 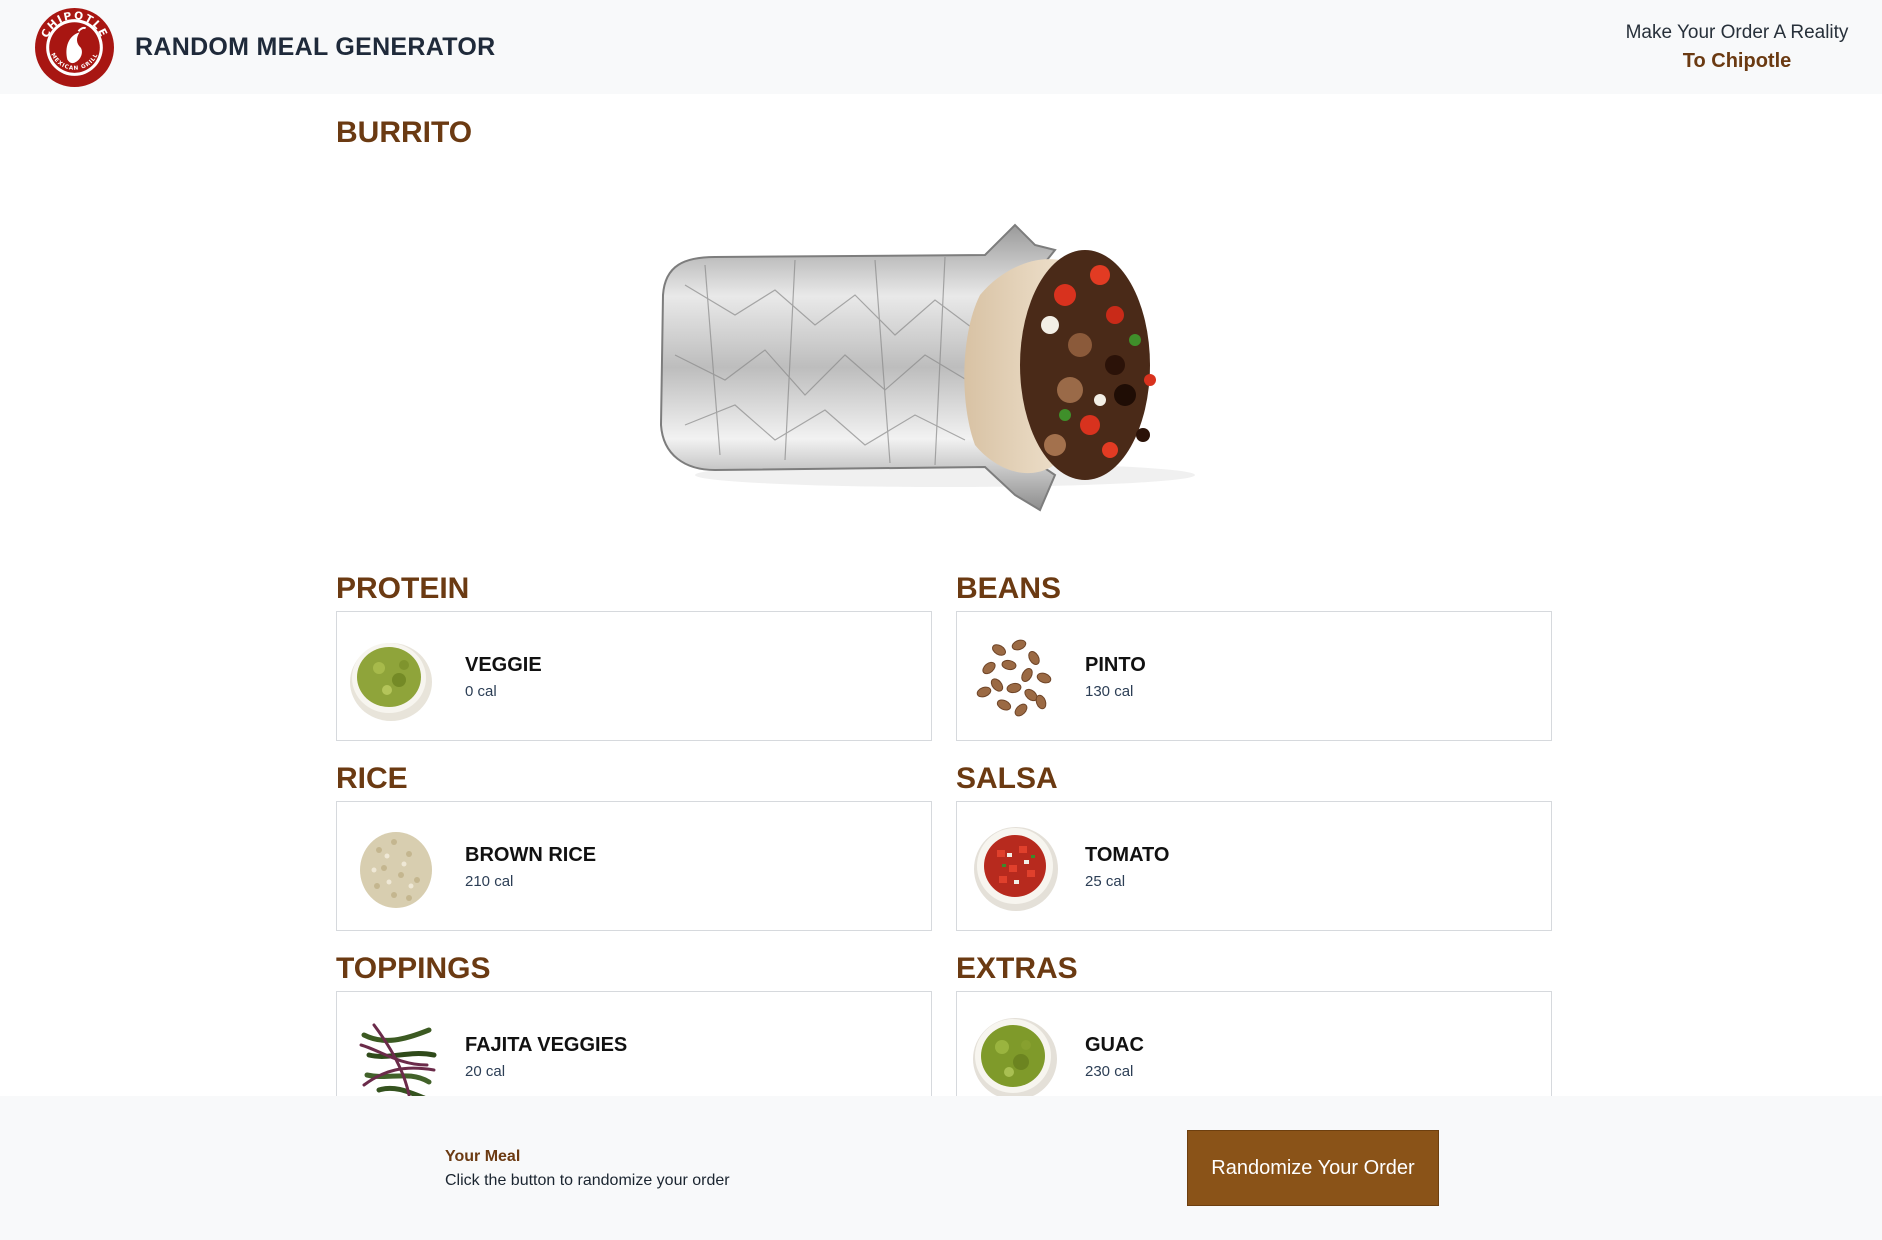 What do you see at coordinates (1254, 866) in the screenshot?
I see `salsa-card: TOMATO 25 cal` at bounding box center [1254, 866].